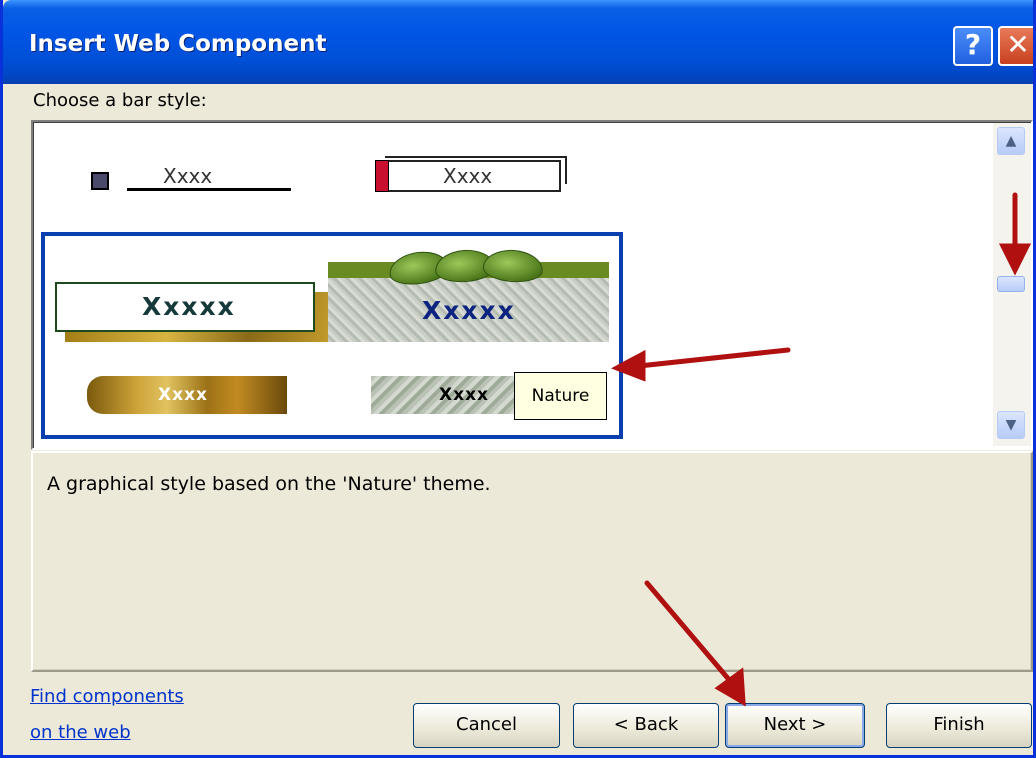 Image resolution: width=1036 pixels, height=758 pixels. I want to click on scroll-up-button: ▲, so click(1011, 141).